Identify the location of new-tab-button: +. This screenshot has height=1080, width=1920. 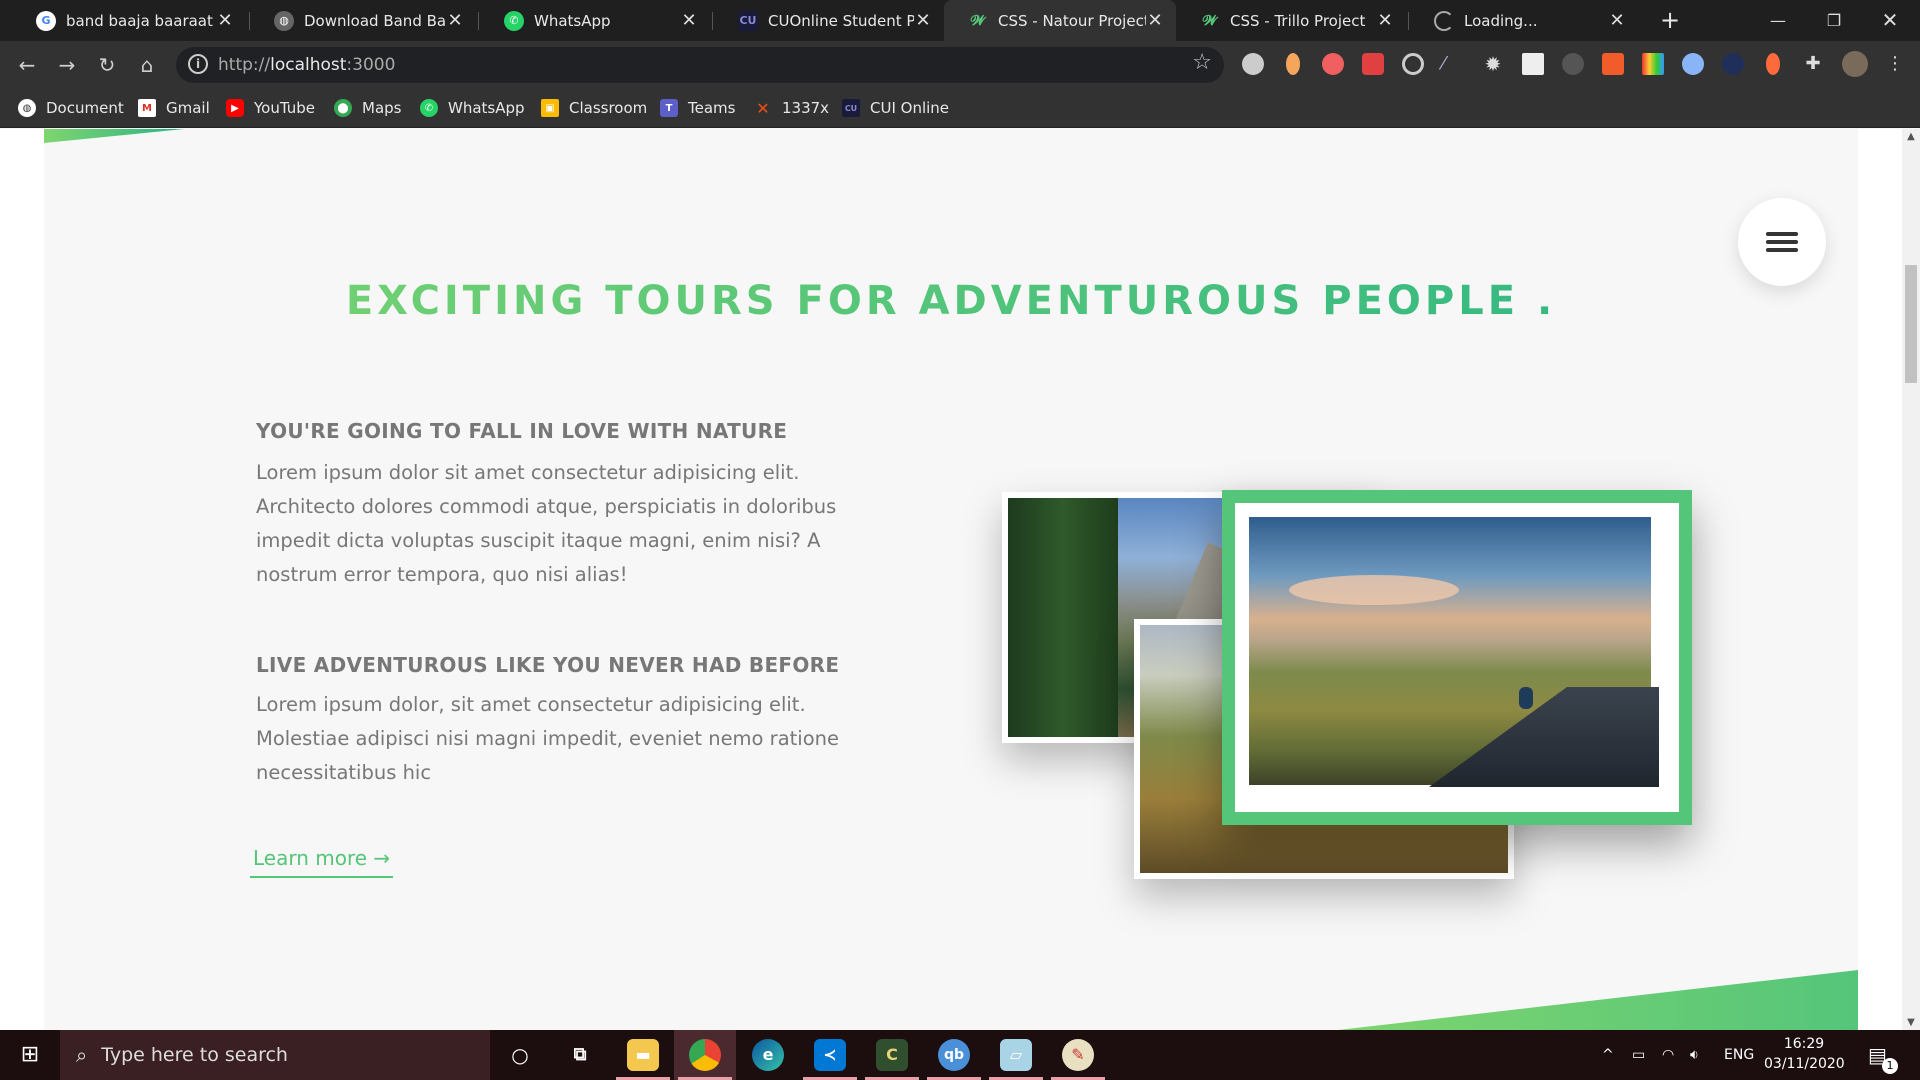
(1670, 20).